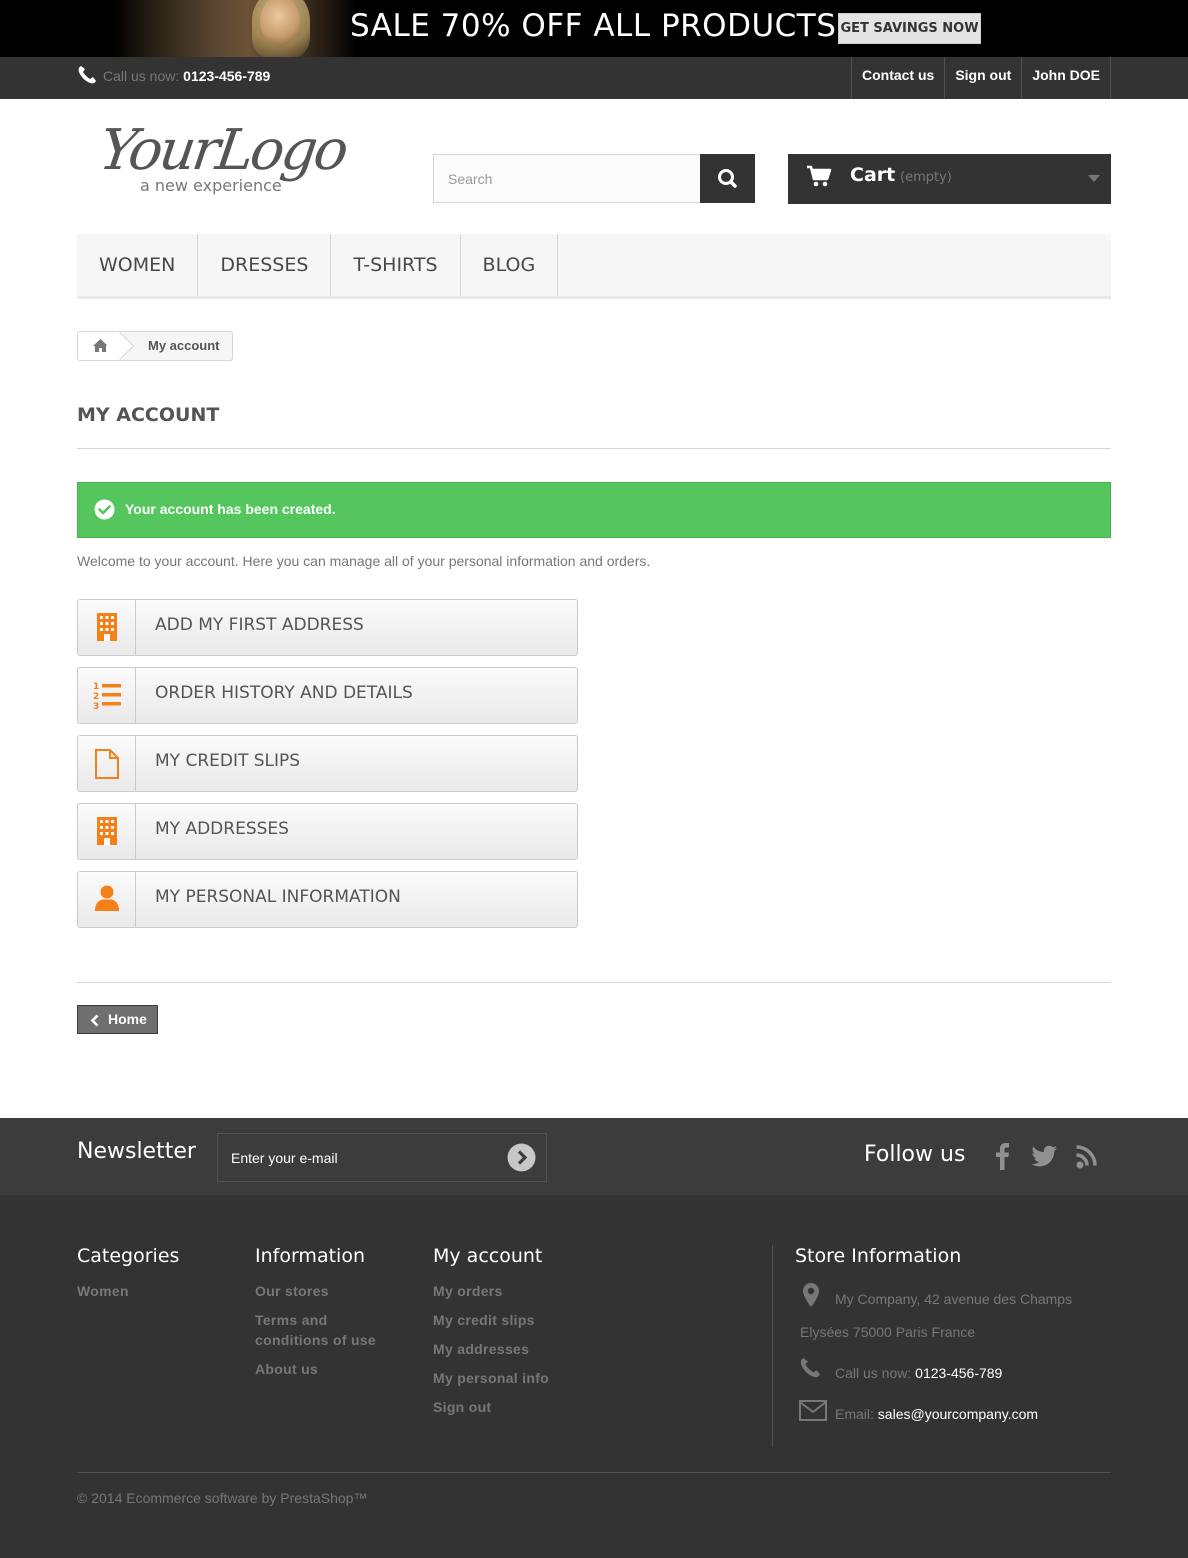 This screenshot has width=1188, height=1558. Describe the element at coordinates (491, 1378) in the screenshot. I see `footer-link-personal-info: My personal info` at that location.